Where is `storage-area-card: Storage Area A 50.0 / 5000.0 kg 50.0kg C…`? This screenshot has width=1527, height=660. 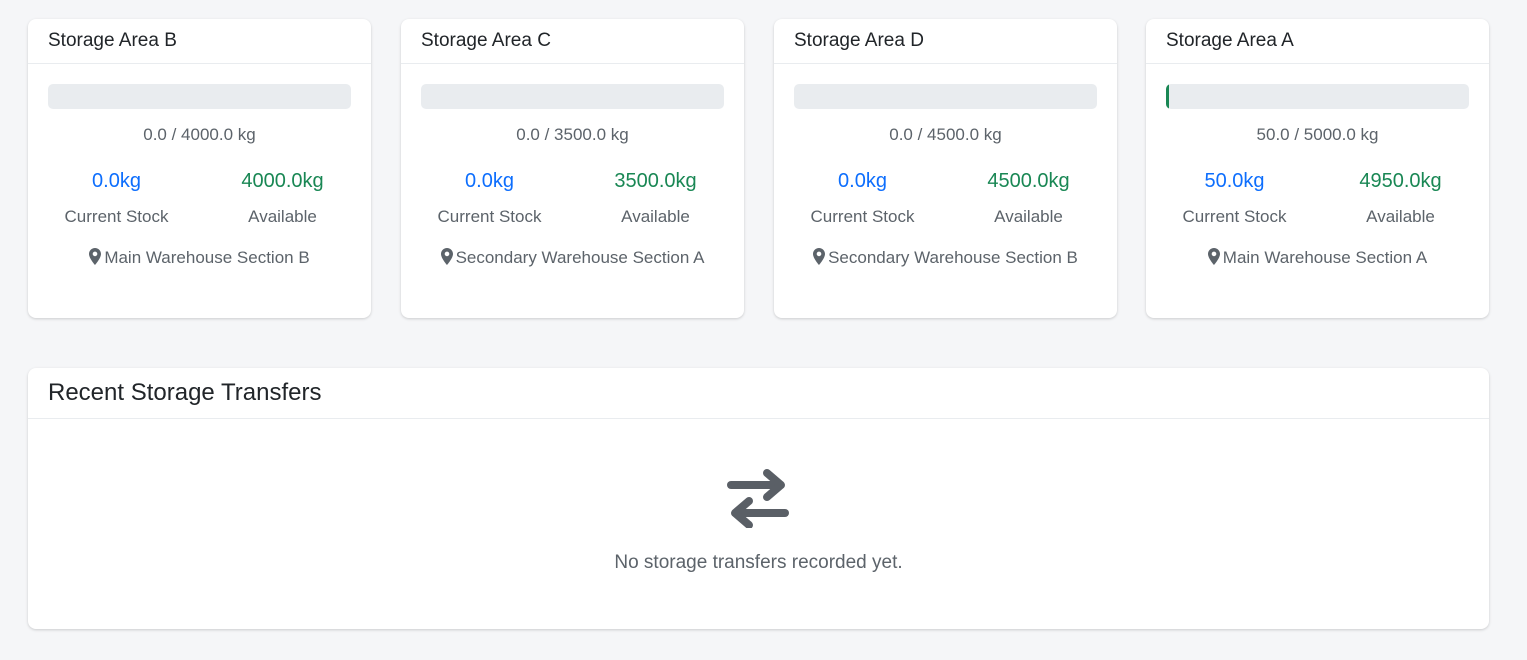
storage-area-card: Storage Area A 50.0 / 5000.0 kg 50.0kg C… is located at coordinates (1317, 168).